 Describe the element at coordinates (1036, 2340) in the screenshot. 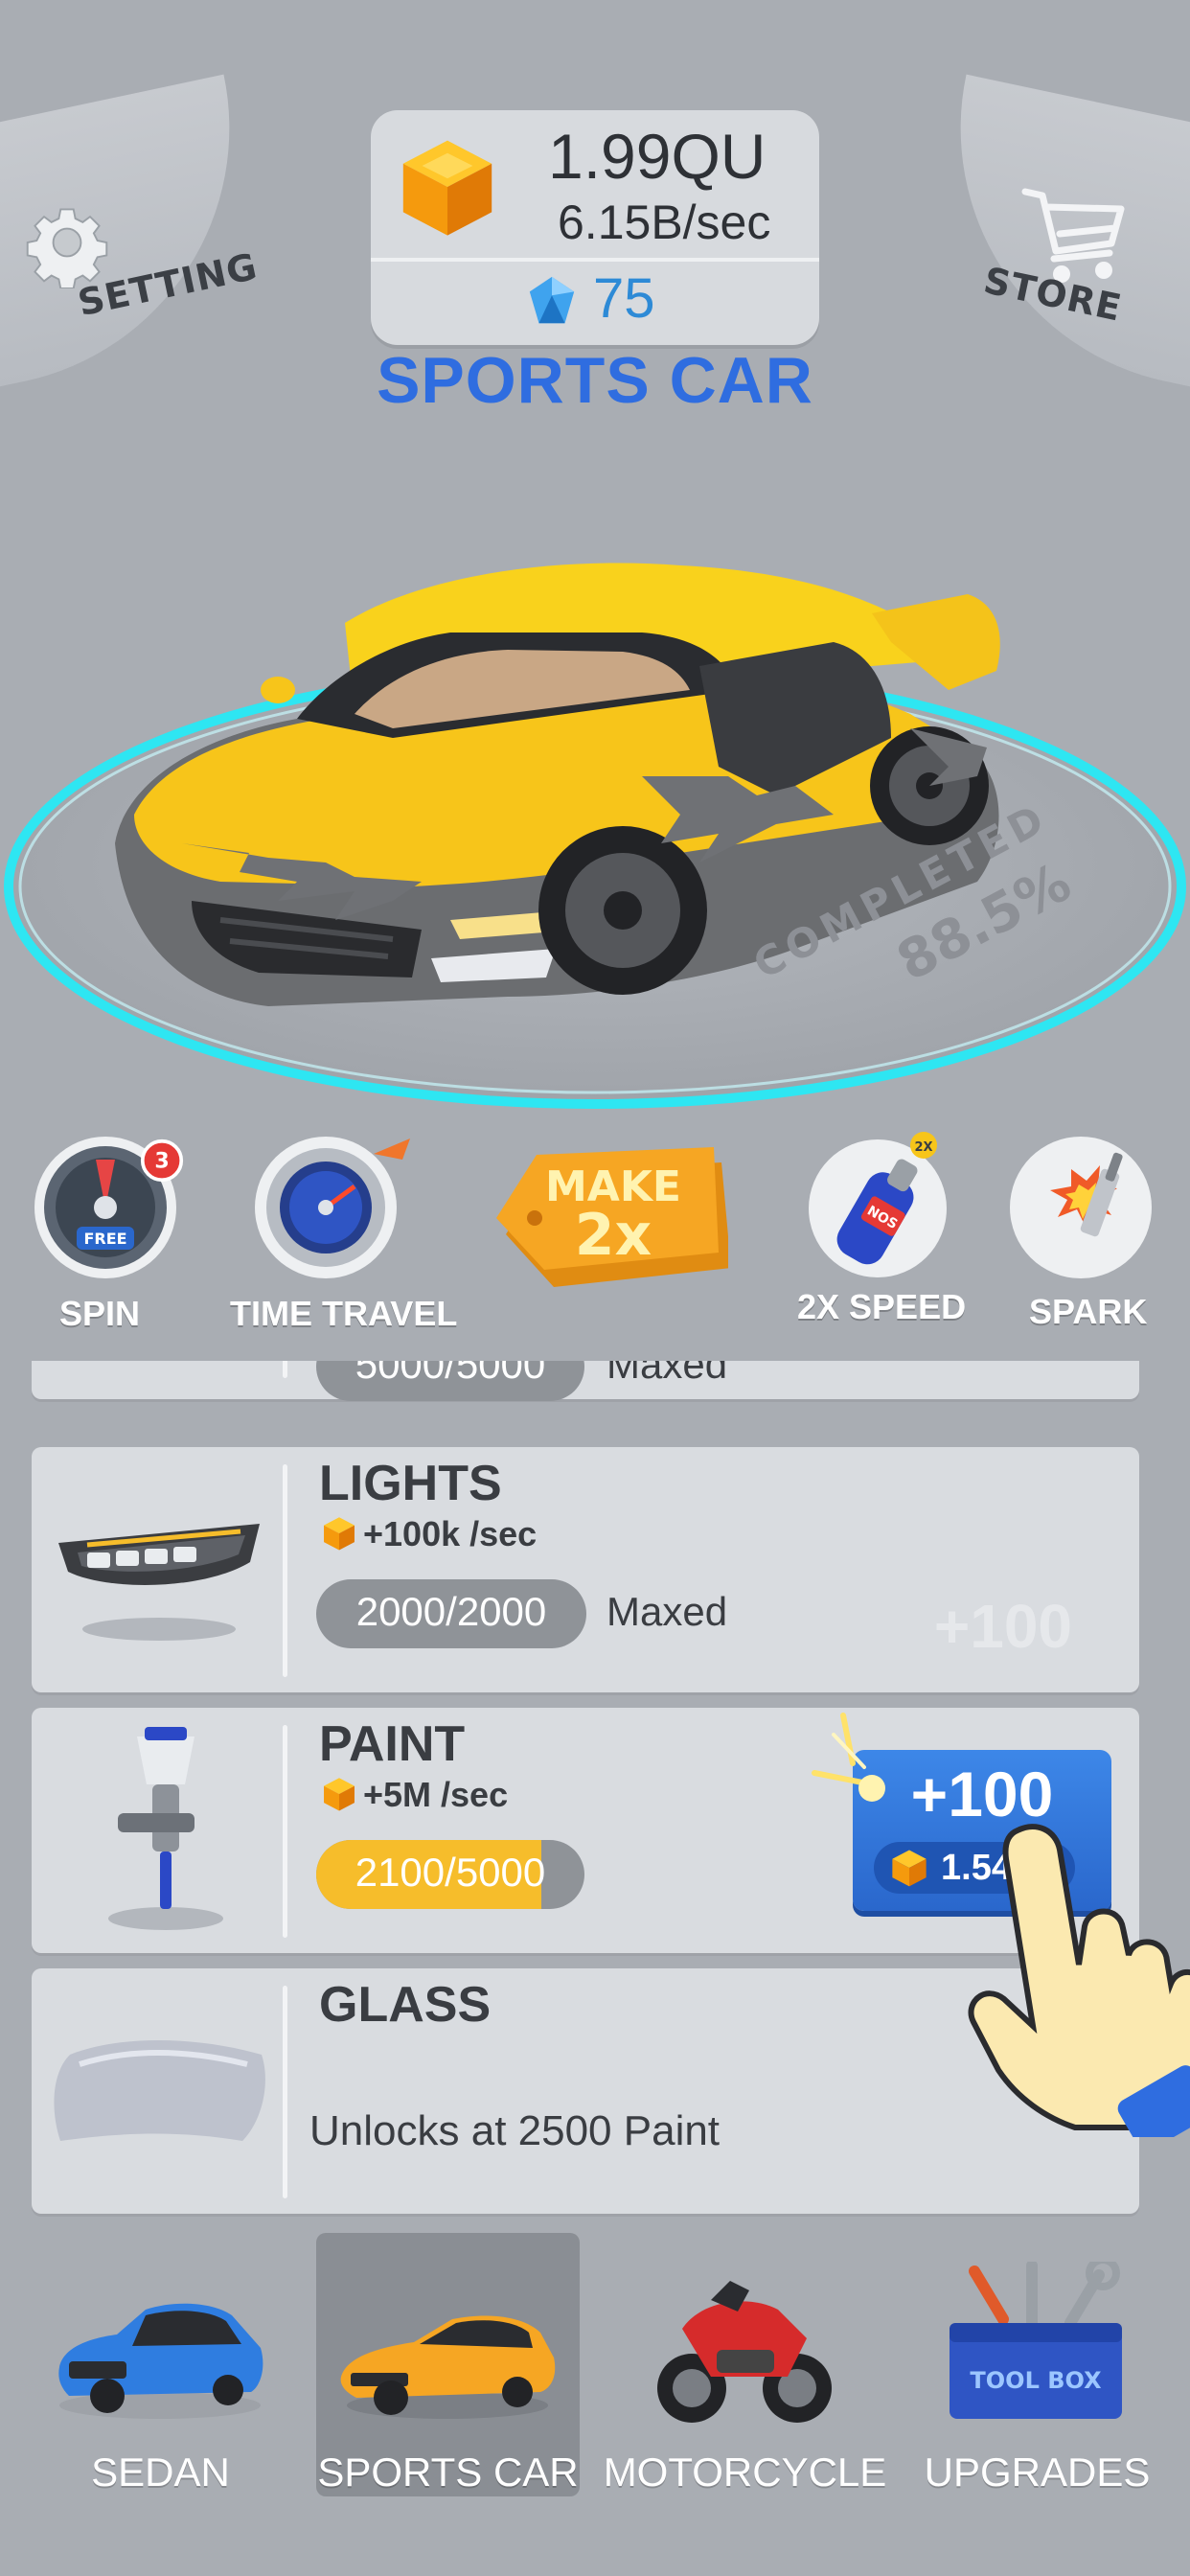

I see `toolbox-icon: TOOL BOX` at that location.